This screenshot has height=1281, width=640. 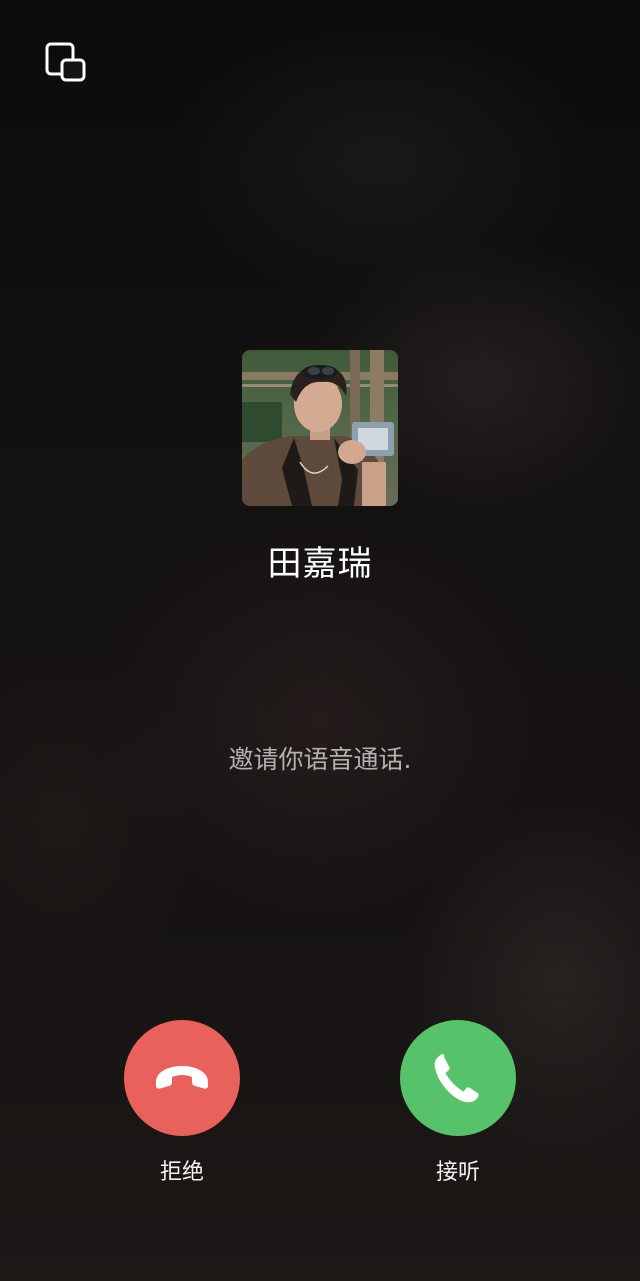 I want to click on phone-hangup-icon, so click(x=182, y=1077).